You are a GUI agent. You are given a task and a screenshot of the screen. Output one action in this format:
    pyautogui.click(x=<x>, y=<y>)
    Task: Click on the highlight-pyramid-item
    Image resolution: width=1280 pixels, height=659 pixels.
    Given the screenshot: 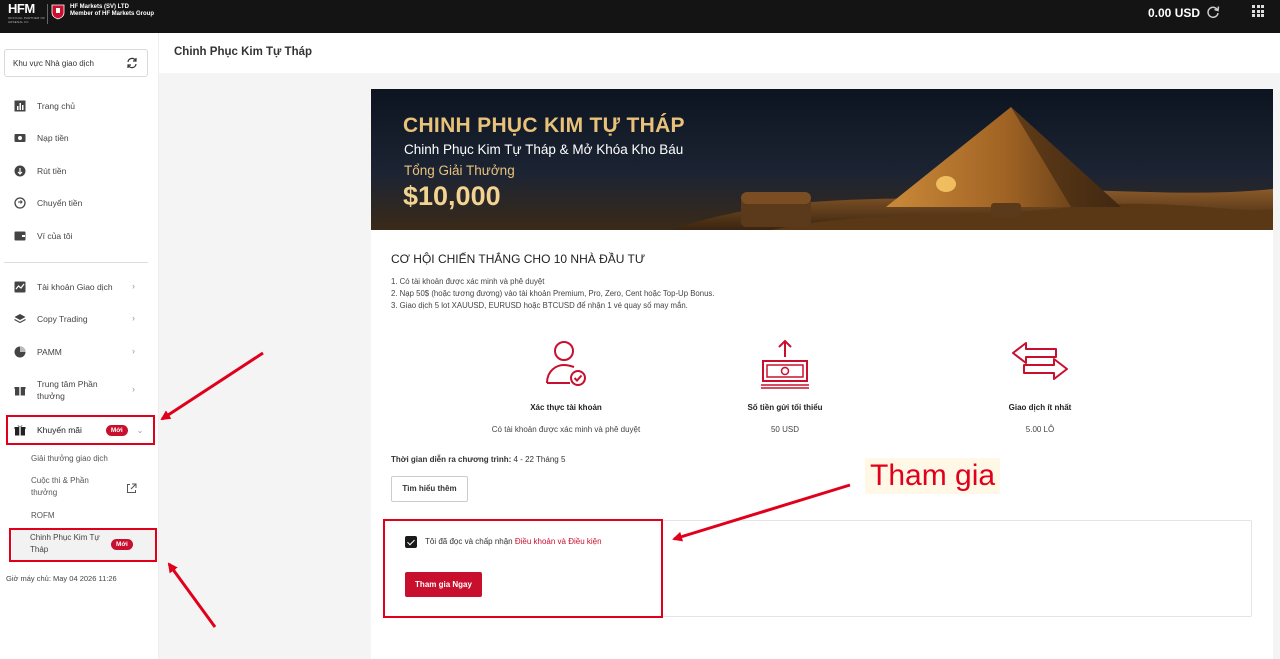 What is the action you would take?
    pyautogui.click(x=83, y=545)
    